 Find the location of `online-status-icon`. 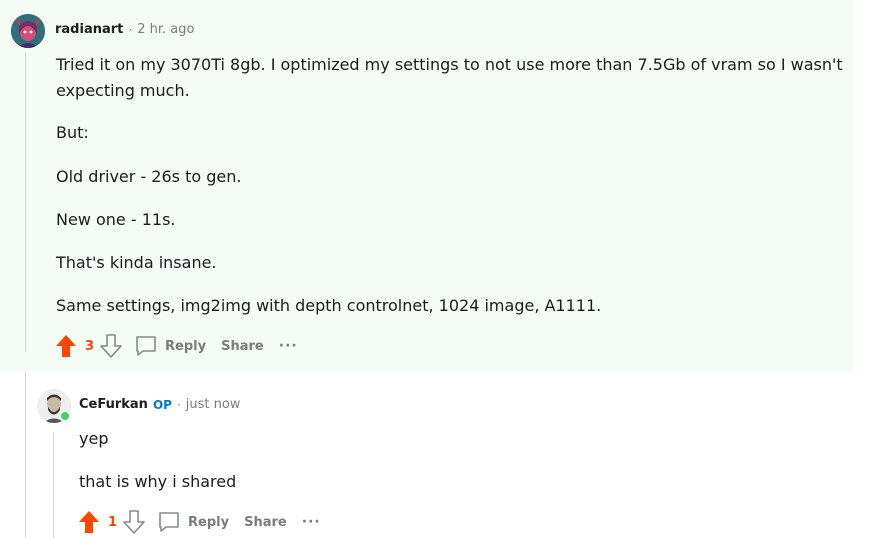

online-status-icon is located at coordinates (65, 416).